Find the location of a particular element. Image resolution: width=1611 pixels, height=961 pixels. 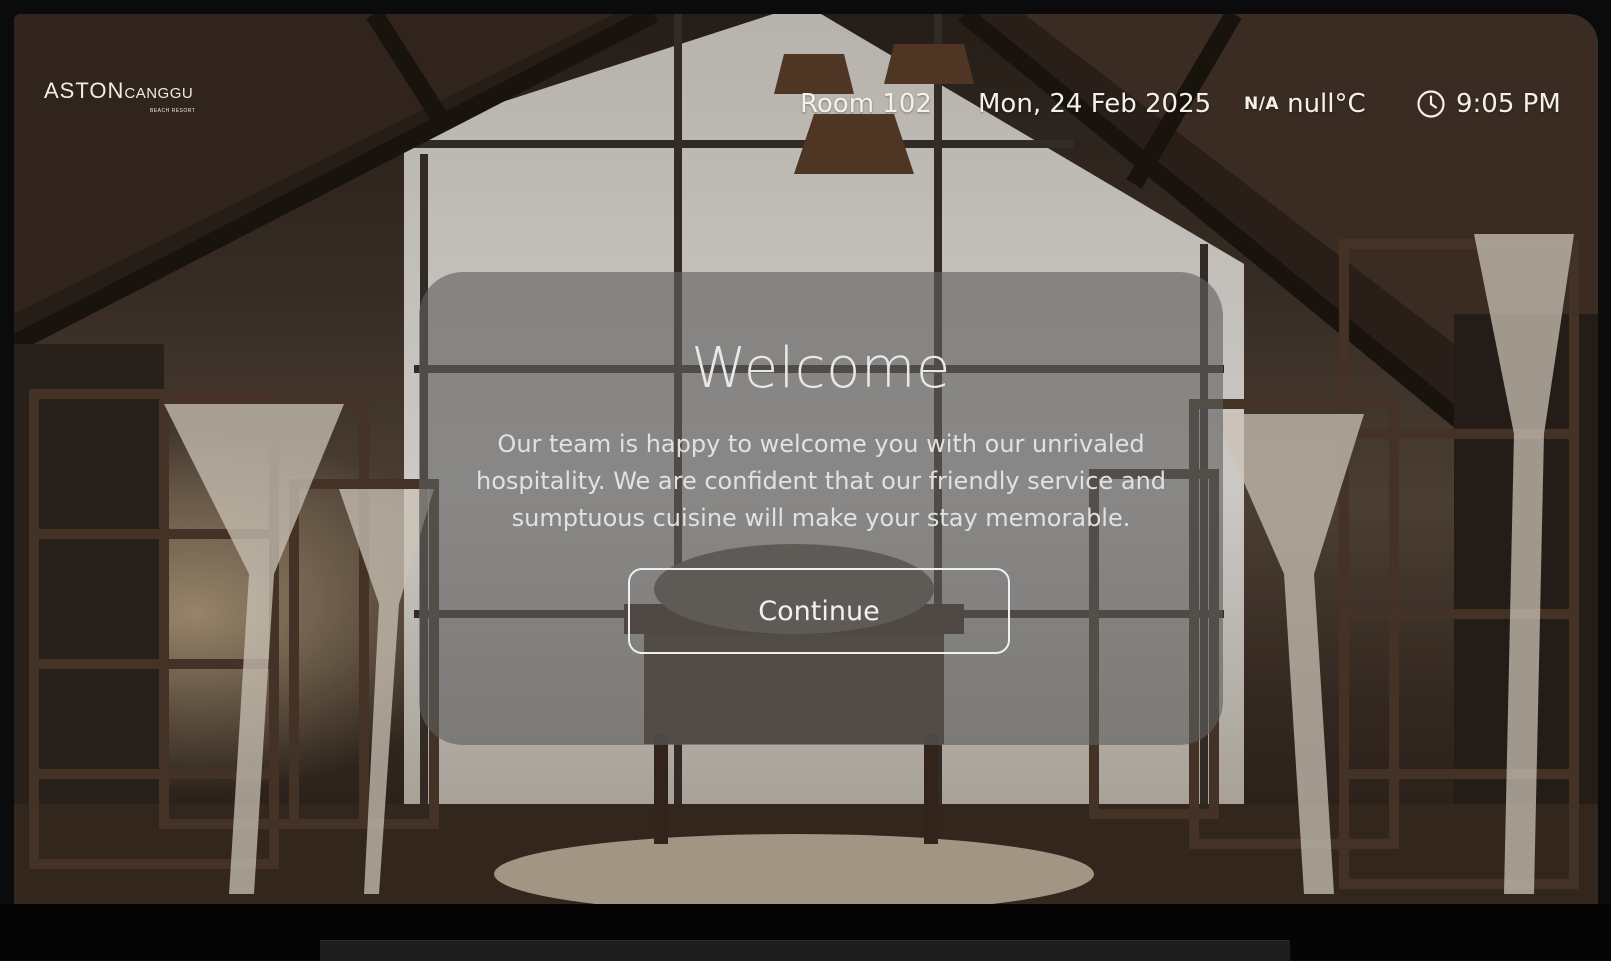

clock-icon is located at coordinates (1431, 104).